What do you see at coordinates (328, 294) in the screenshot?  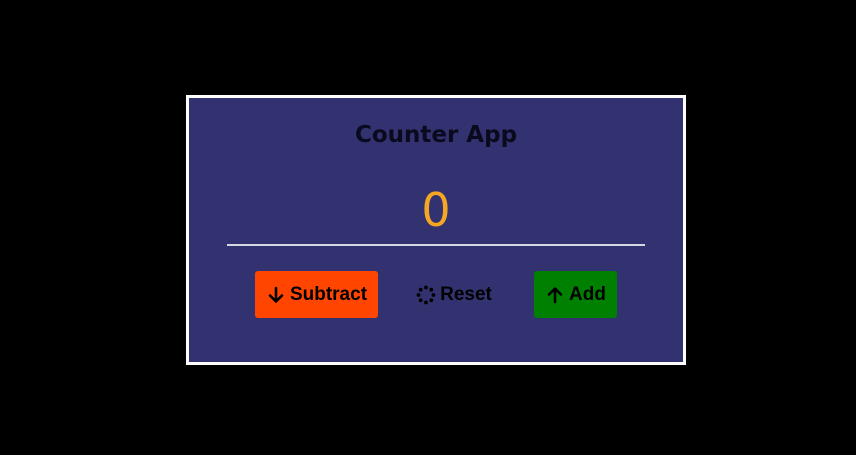 I see `subtract-button-label: Subtract` at bounding box center [328, 294].